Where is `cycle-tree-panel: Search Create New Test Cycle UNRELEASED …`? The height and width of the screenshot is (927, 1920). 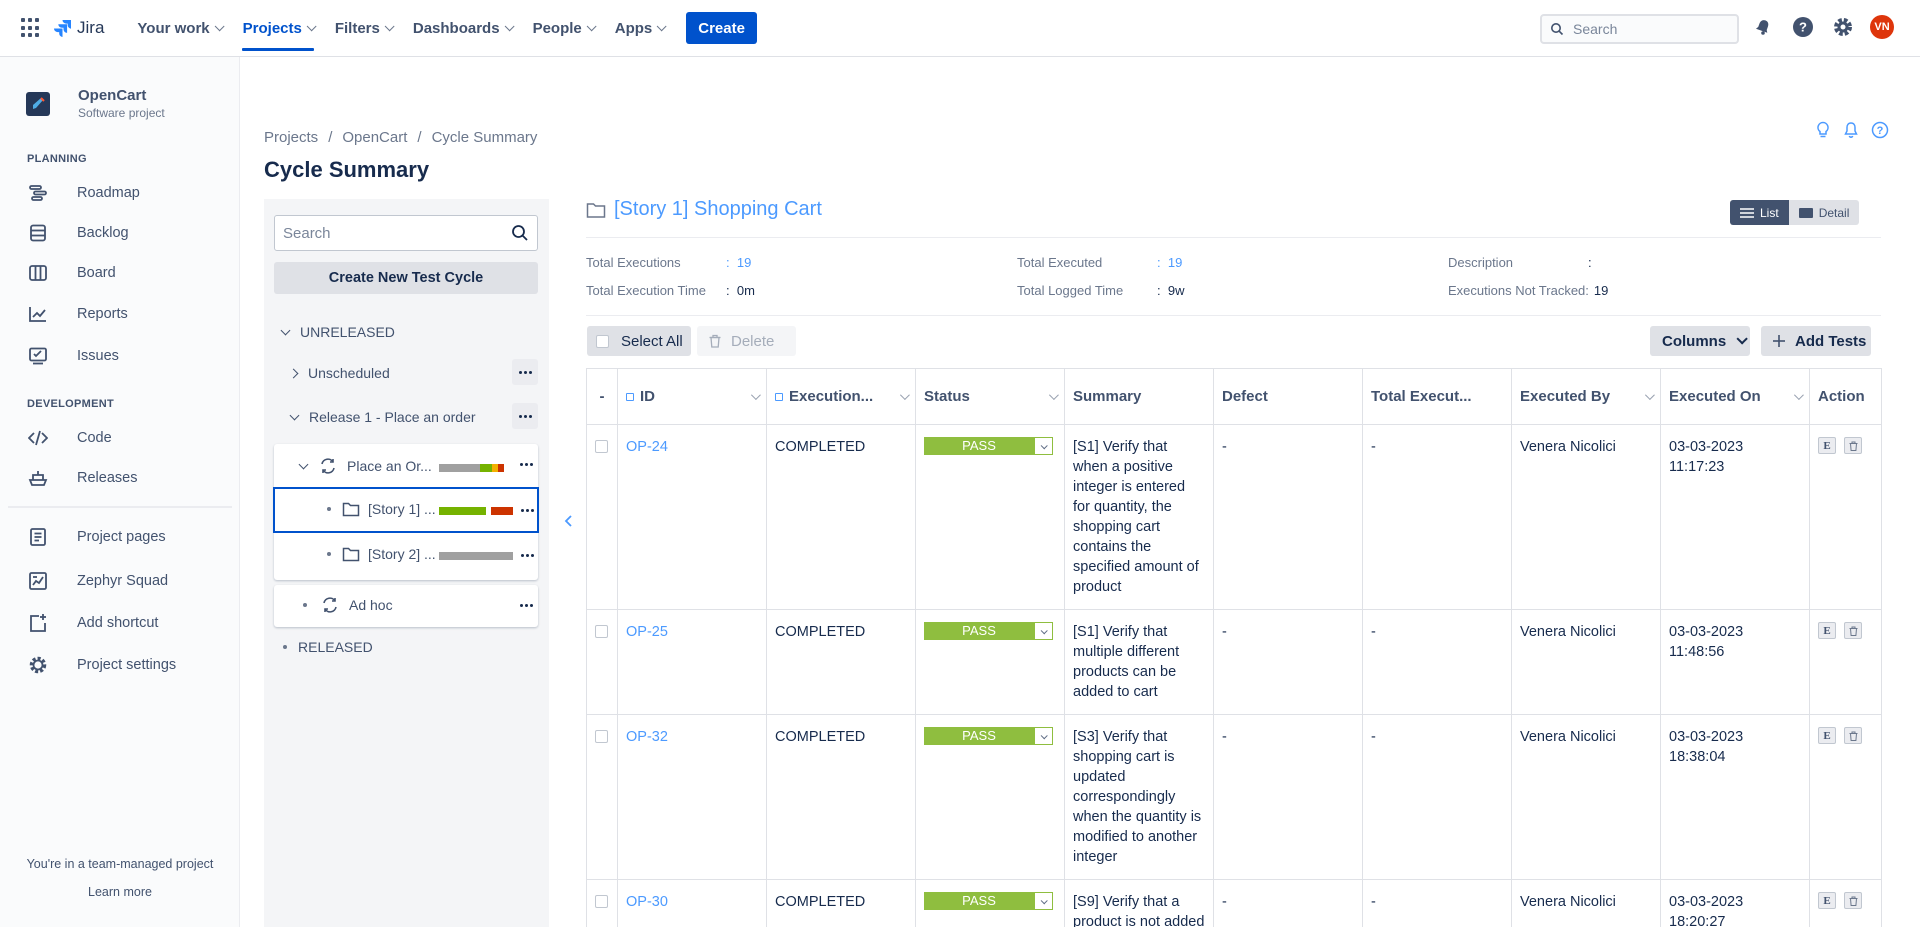 cycle-tree-panel: Search Create New Test Cycle UNRELEASED … is located at coordinates (406, 563).